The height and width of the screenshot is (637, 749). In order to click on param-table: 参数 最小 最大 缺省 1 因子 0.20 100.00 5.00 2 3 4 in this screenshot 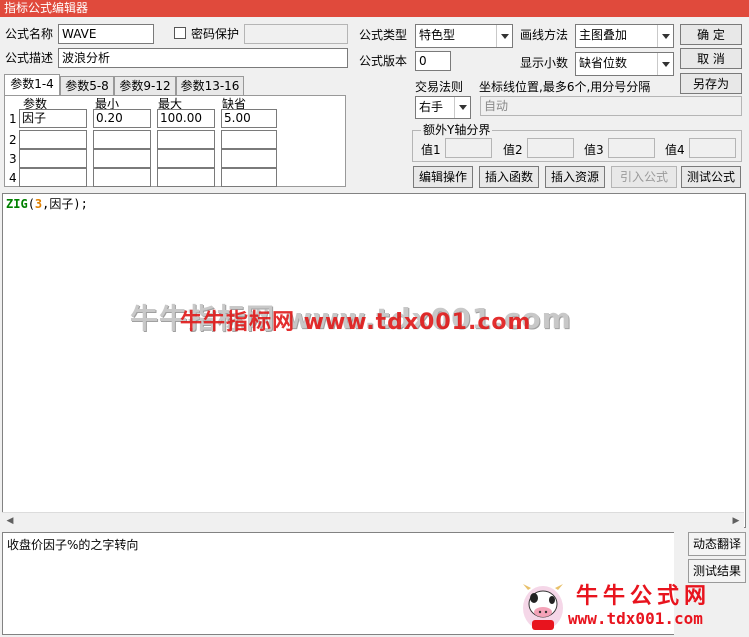, I will do `click(175, 141)`.